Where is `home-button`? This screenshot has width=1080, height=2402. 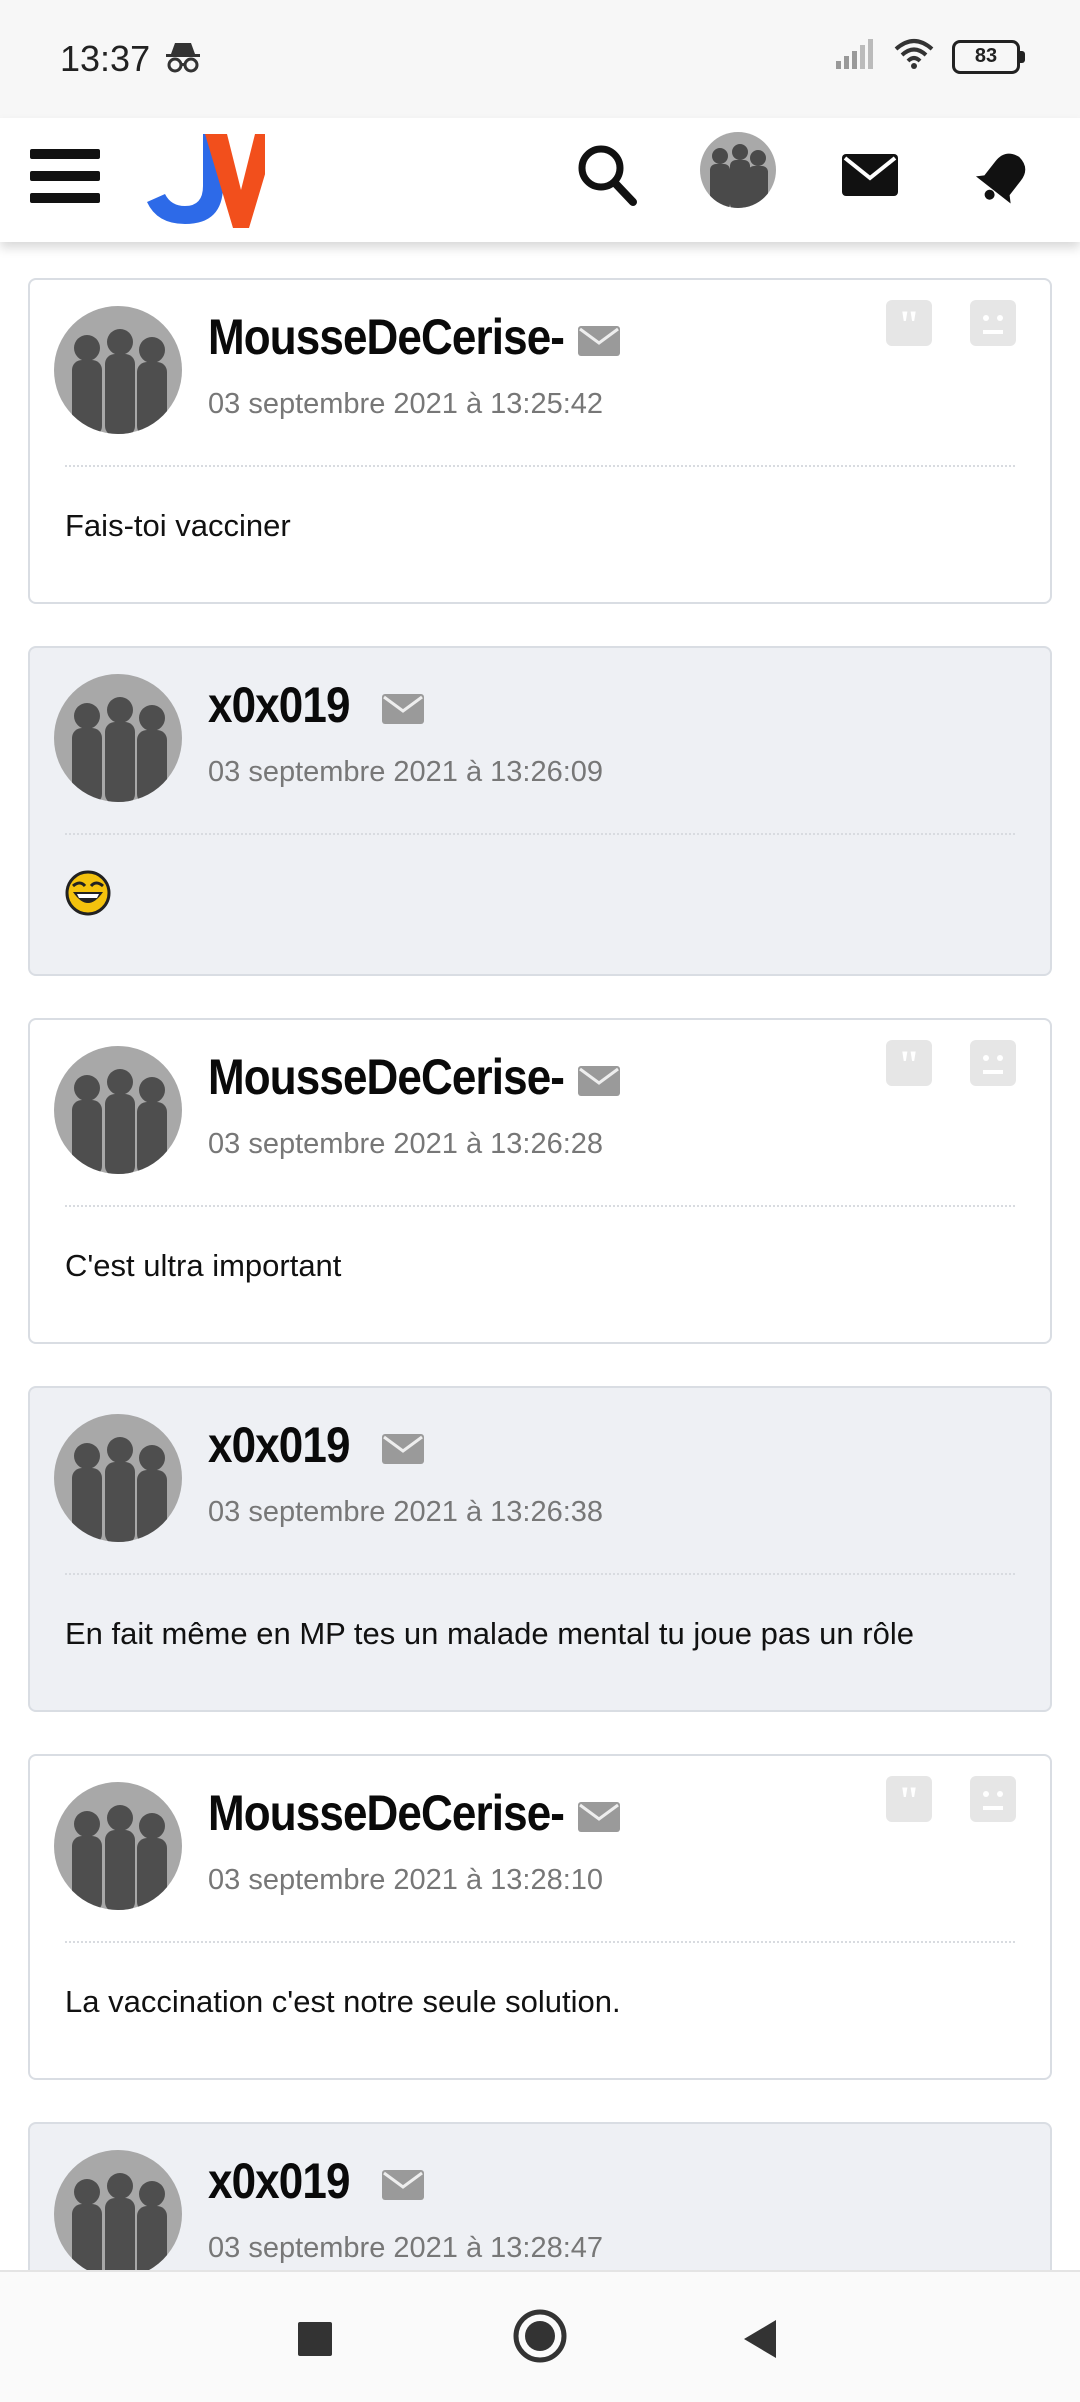
home-button is located at coordinates (540, 2338).